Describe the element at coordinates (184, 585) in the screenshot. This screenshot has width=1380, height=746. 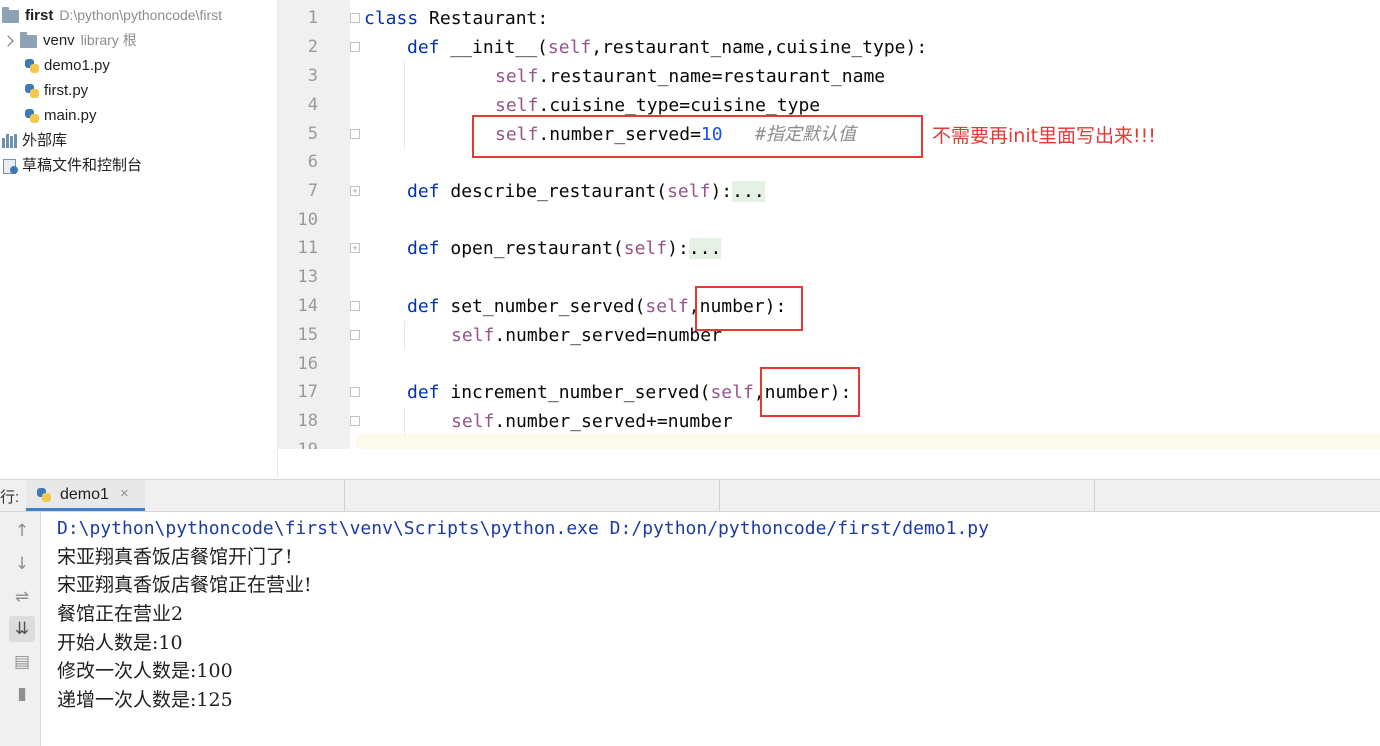
I see `console-line: 宋亚翔真香饭店餐馆正在营业!` at that location.